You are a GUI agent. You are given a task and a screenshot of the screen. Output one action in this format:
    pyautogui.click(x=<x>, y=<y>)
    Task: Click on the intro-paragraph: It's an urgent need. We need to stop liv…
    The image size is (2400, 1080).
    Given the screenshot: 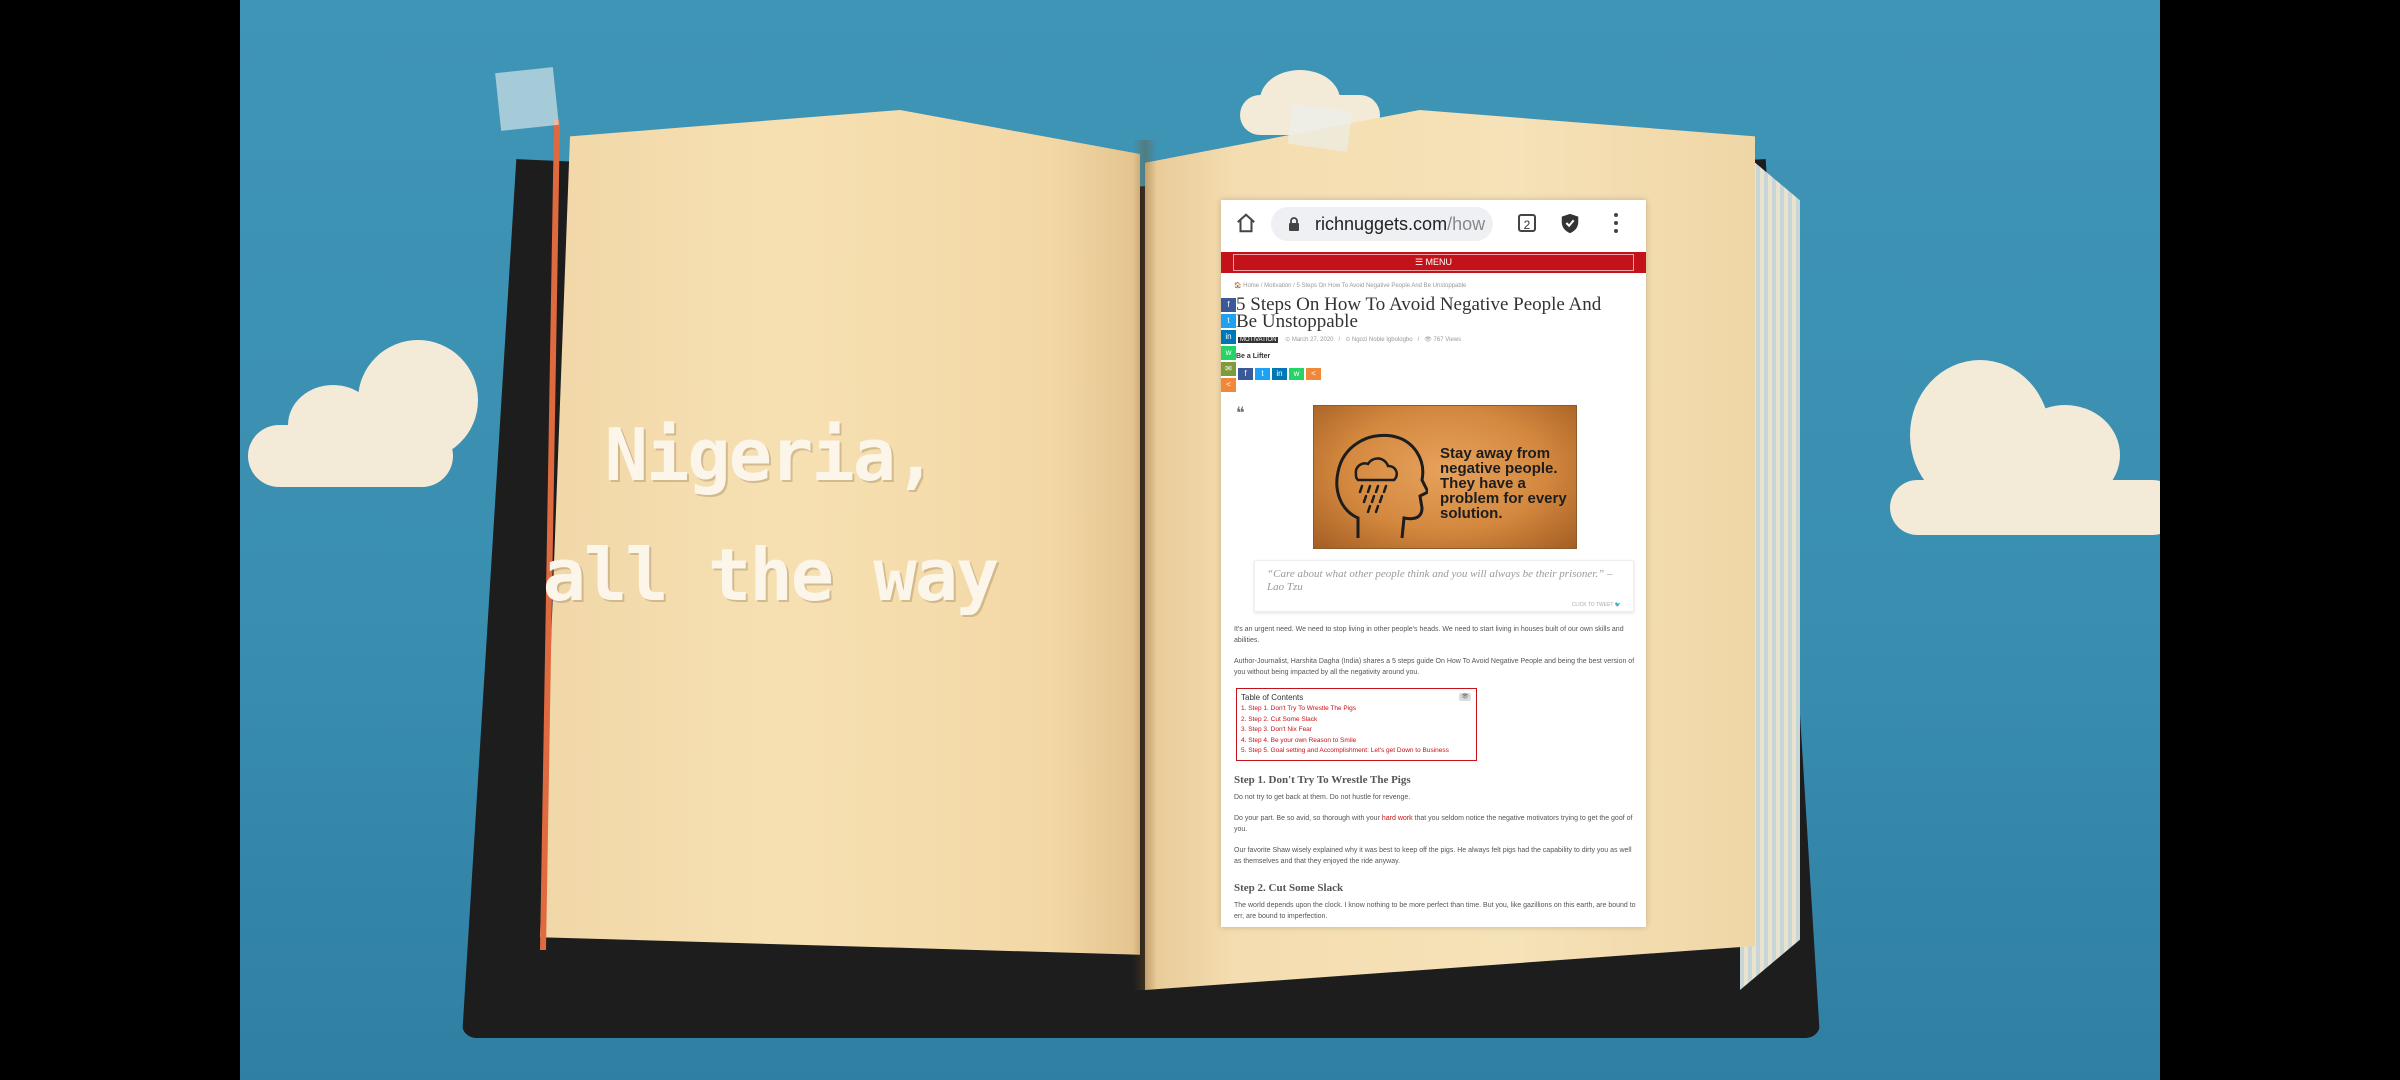 What is the action you would take?
    pyautogui.click(x=1429, y=635)
    